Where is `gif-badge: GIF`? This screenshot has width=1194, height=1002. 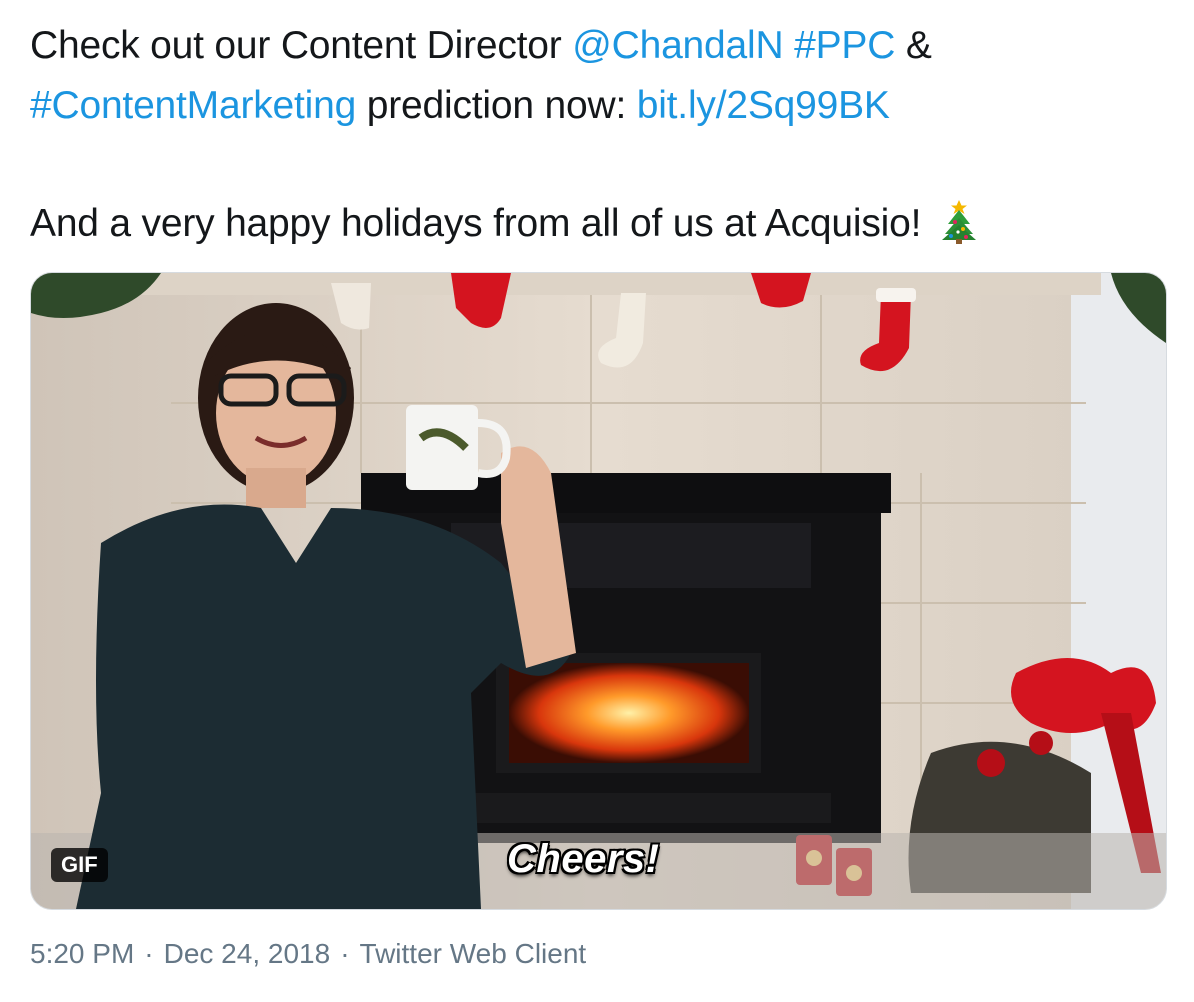
gif-badge: GIF is located at coordinates (79, 865).